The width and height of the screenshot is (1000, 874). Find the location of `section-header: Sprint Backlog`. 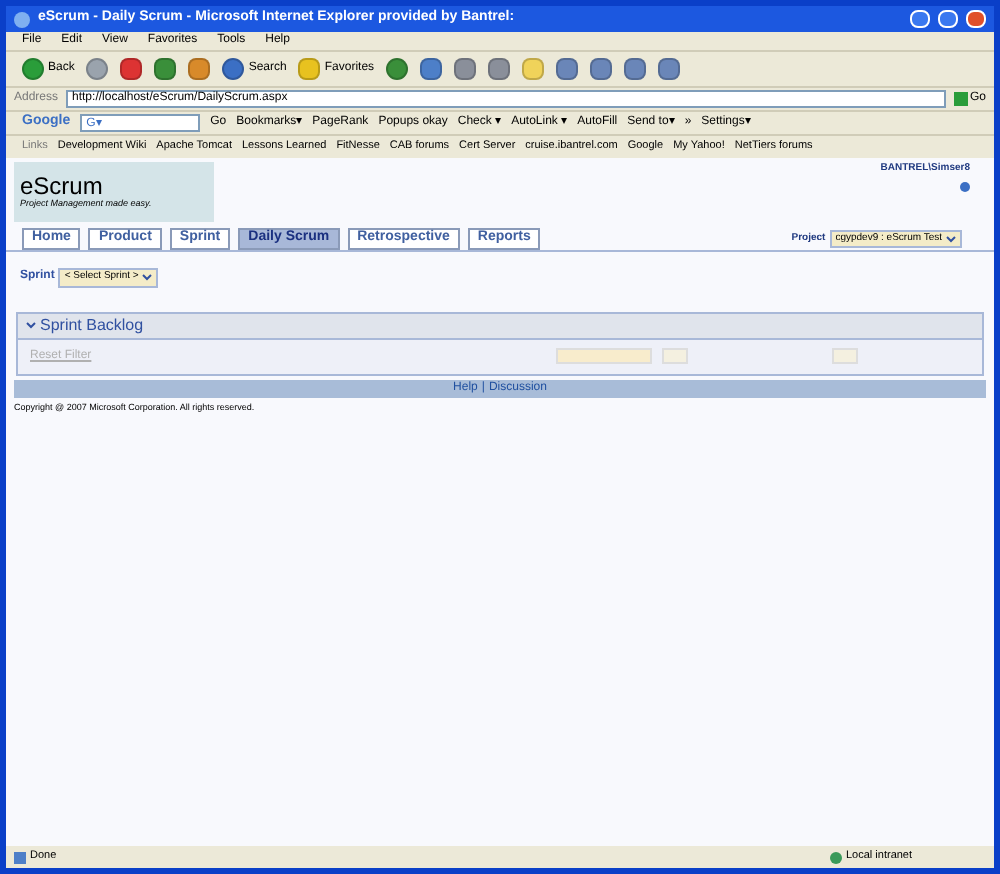

section-header: Sprint Backlog is located at coordinates (500, 325).